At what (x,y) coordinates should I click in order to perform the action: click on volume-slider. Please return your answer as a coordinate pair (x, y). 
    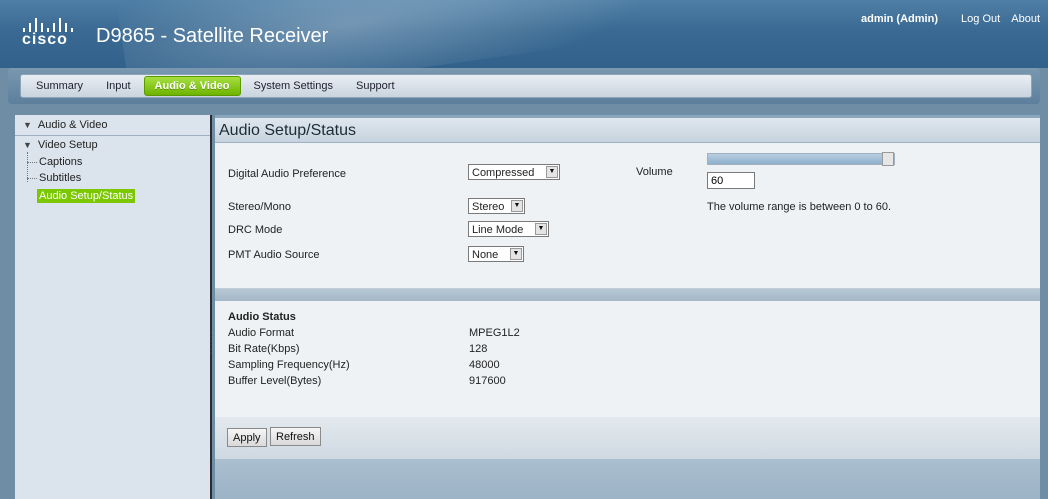
    Looking at the image, I should click on (801, 159).